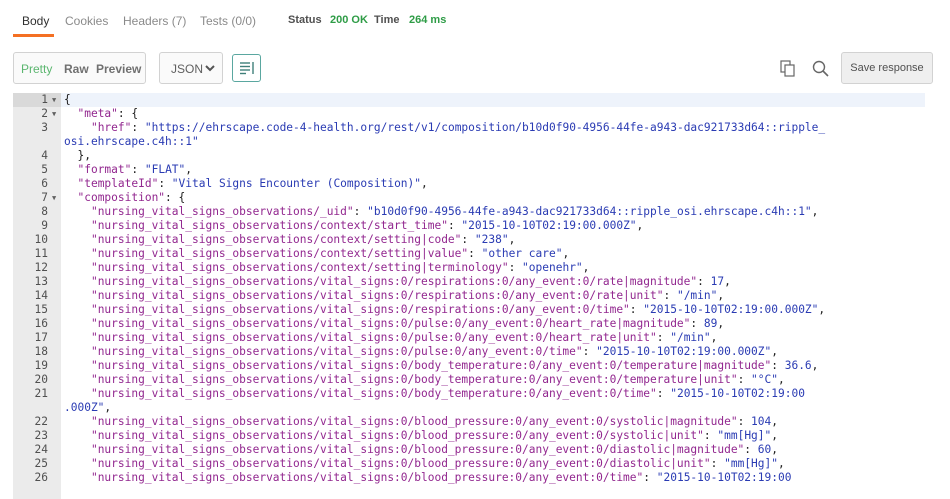 This screenshot has height=499, width=950. Describe the element at coordinates (118, 69) in the screenshot. I see `preview-button: Preview` at that location.